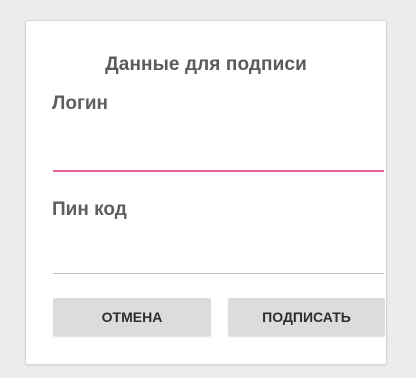  What do you see at coordinates (218, 259) in the screenshot?
I see `pin-code-input` at bounding box center [218, 259].